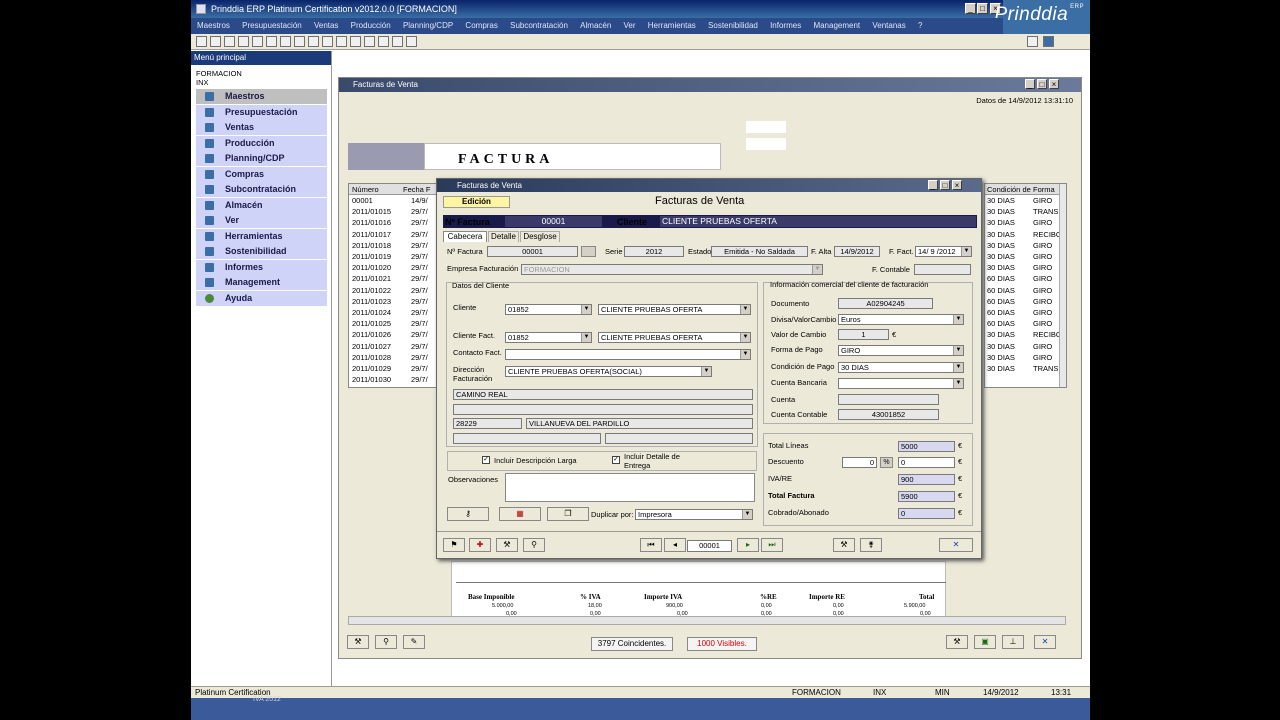 This screenshot has width=1280, height=720. I want to click on users-icon, so click(215, 41).